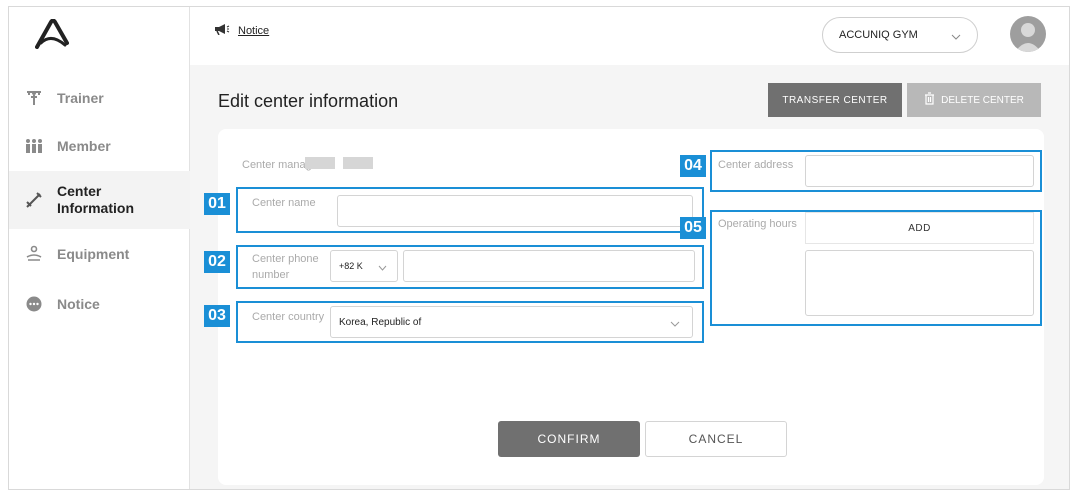 The image size is (1075, 492). Describe the element at coordinates (79, 191) in the screenshot. I see `sidebar-item-label: Center` at that location.